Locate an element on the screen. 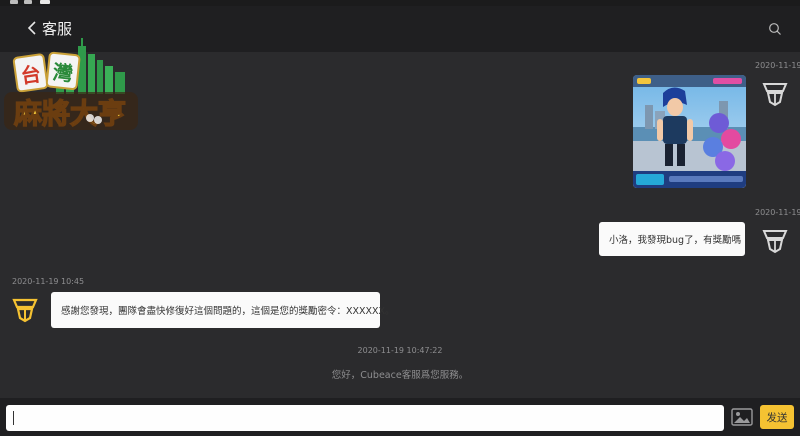 The width and height of the screenshot is (800, 436). game-logo: 台 灣 麻將大亨 is located at coordinates (71, 84).